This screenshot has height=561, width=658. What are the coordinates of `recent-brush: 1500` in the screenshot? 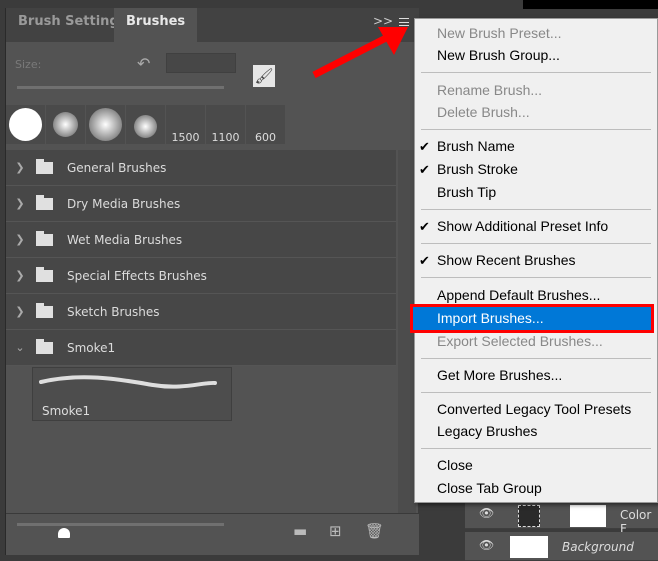 It's located at (185, 124).